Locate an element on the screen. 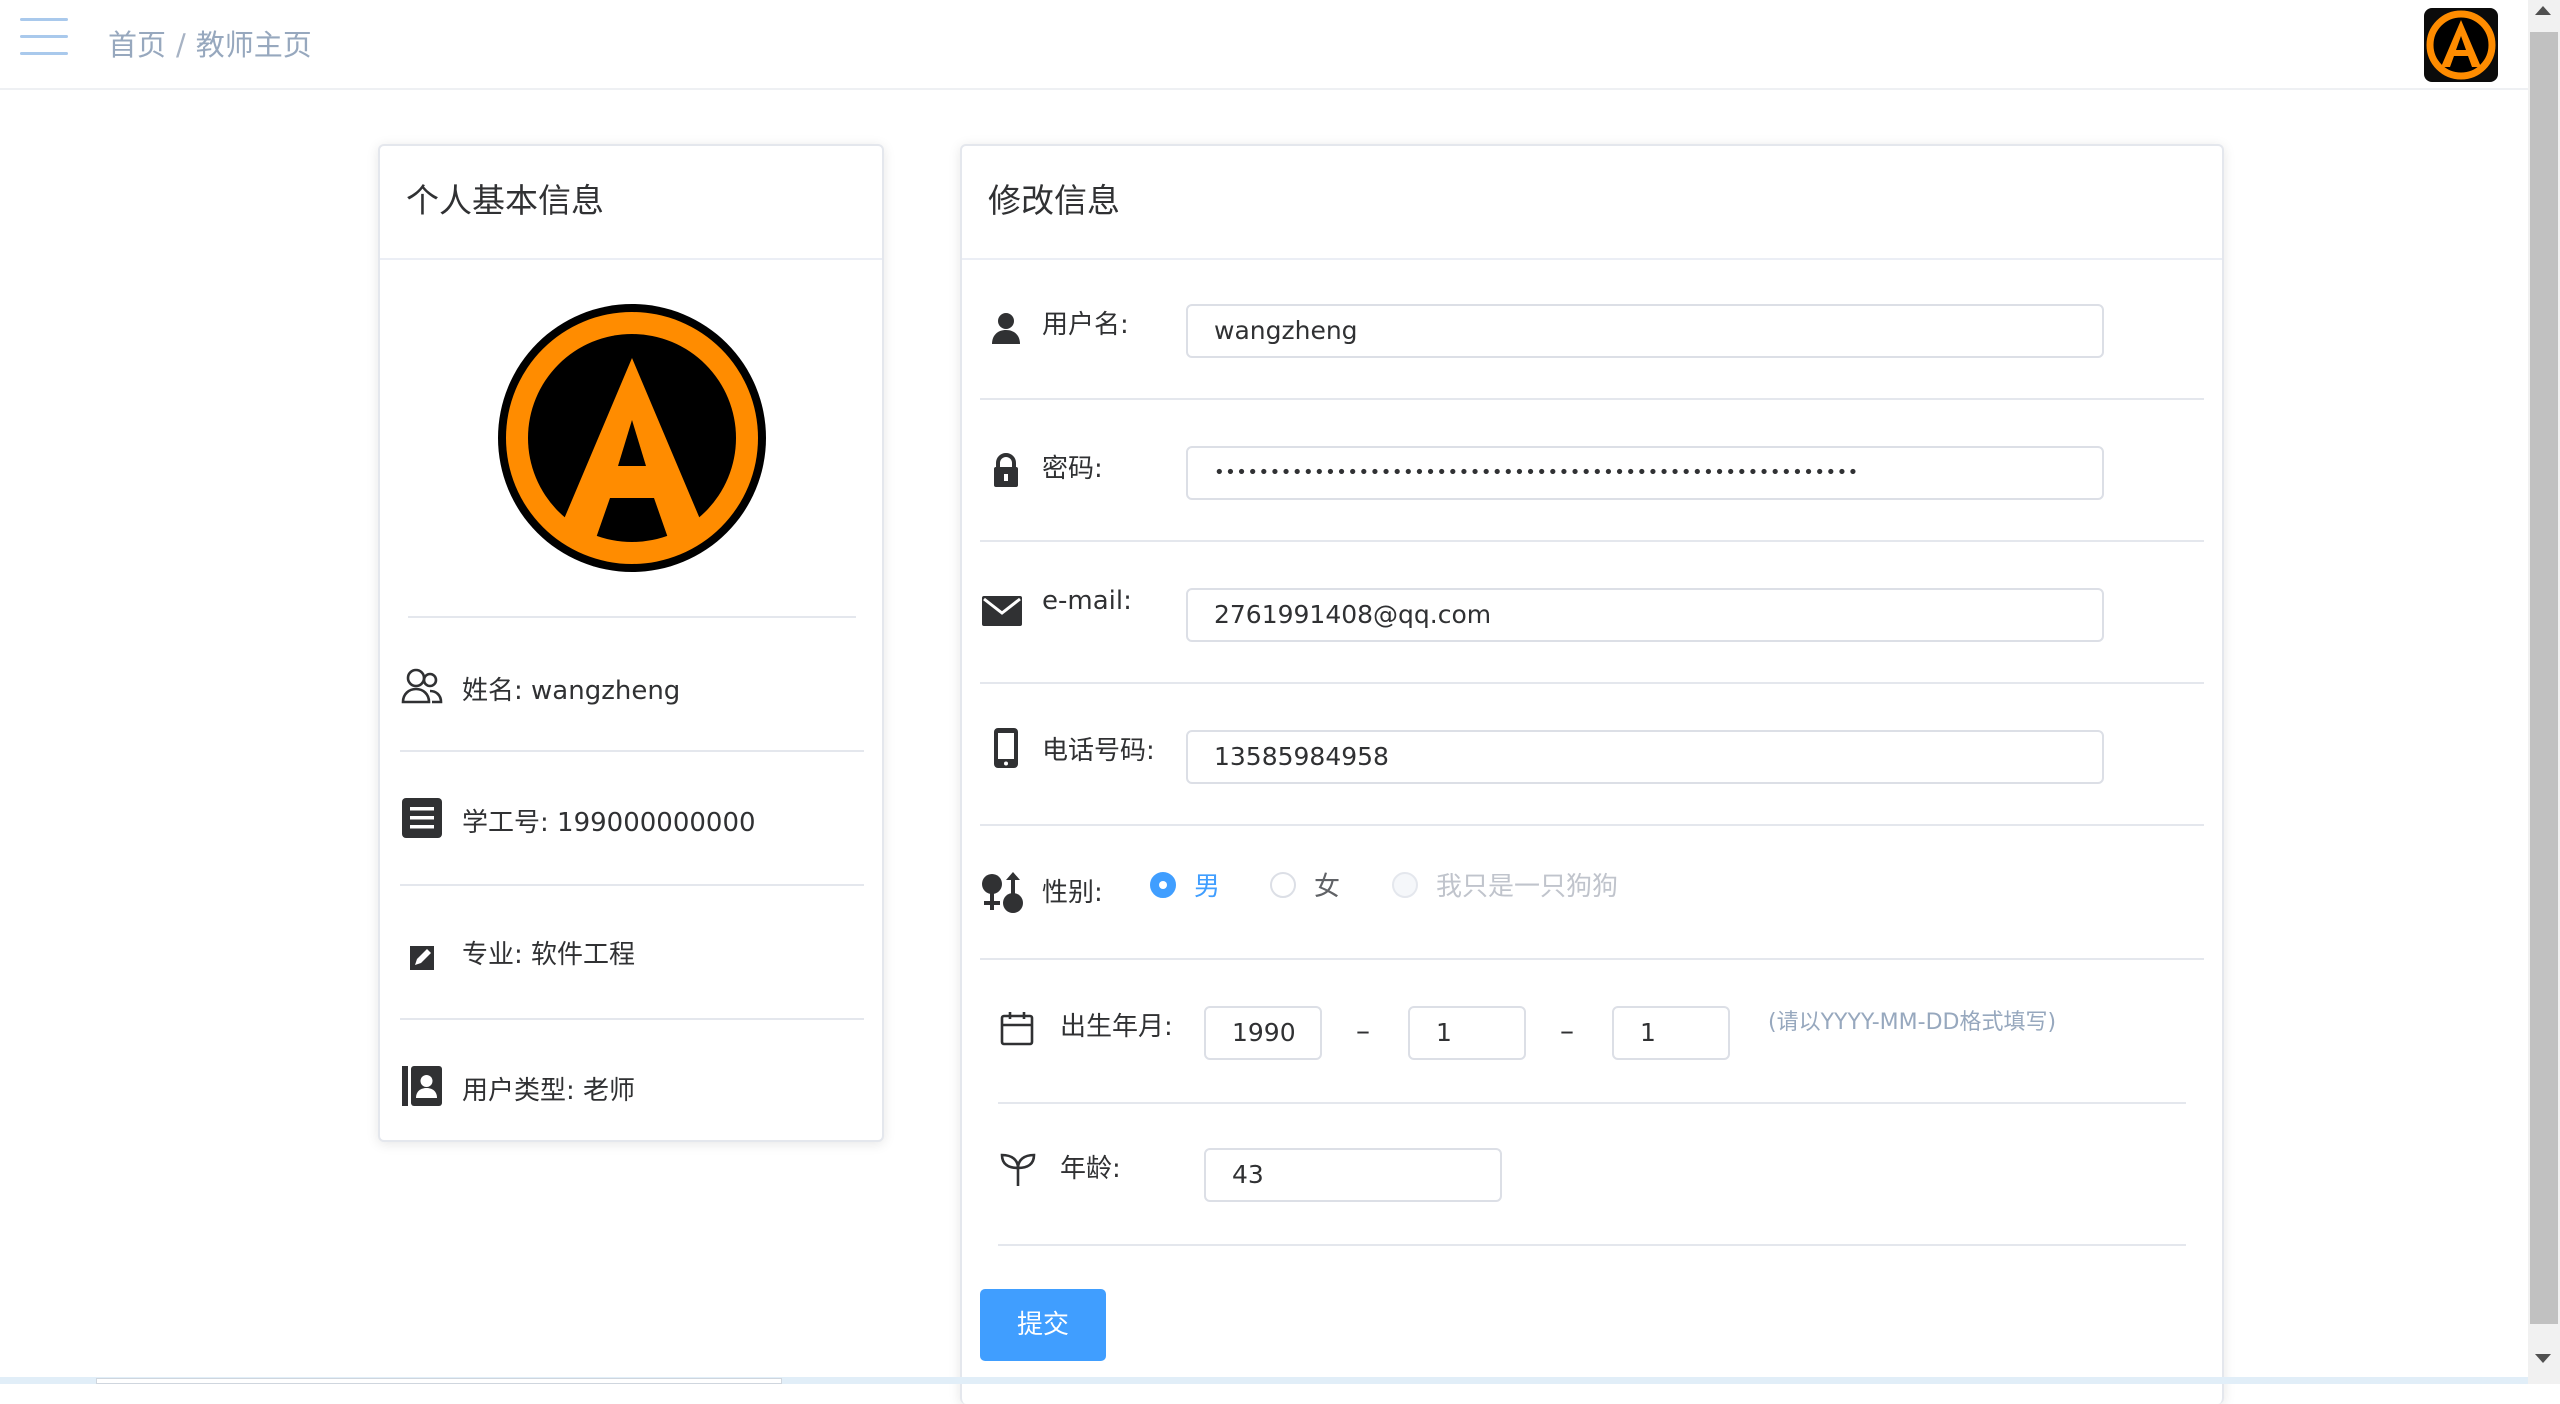  profile-row-name: 姓名: wangzheng is located at coordinates (632, 686).